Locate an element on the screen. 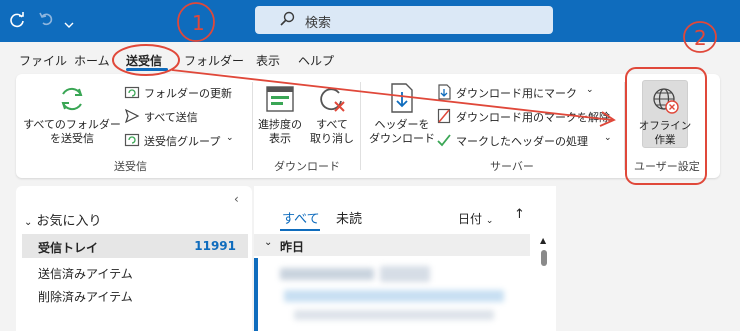 This screenshot has width=740, height=331. folder-item-inbox: 受信トレイ 11991 is located at coordinates (135, 246).